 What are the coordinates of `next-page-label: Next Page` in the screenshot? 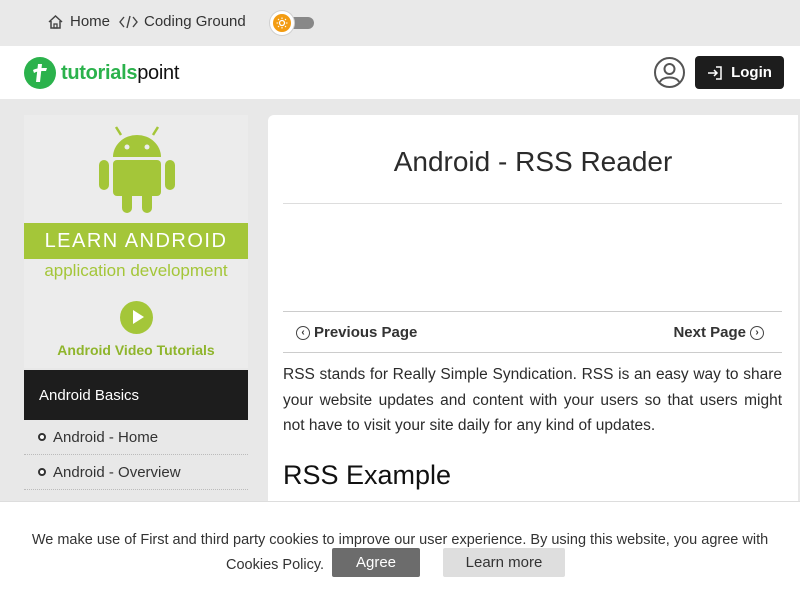 It's located at (709, 332).